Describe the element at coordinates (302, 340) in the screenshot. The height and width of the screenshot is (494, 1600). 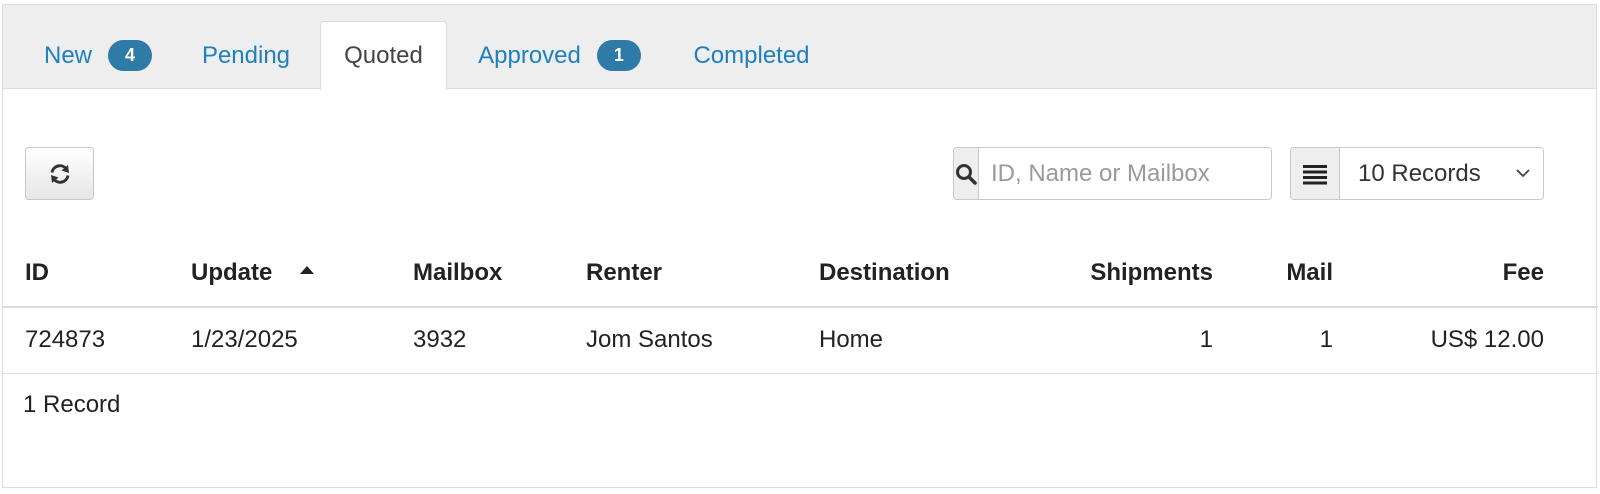
I see `cell-update: 1/23/2025` at that location.